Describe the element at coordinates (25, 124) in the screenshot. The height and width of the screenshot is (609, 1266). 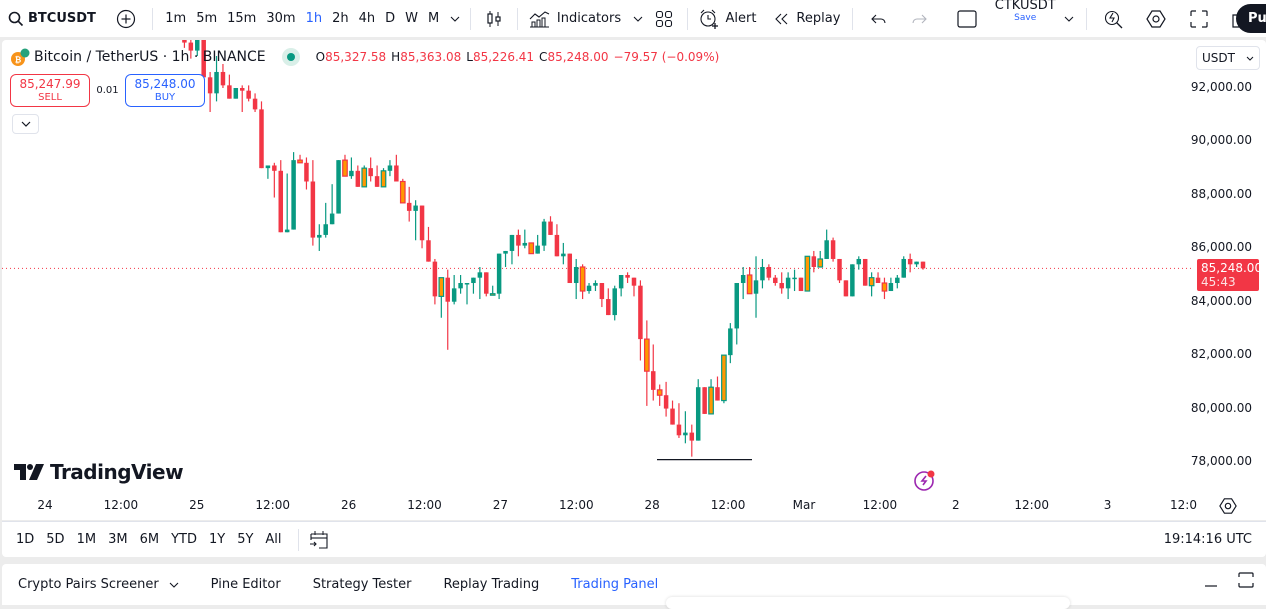
I see `collapse-legend-button` at that location.